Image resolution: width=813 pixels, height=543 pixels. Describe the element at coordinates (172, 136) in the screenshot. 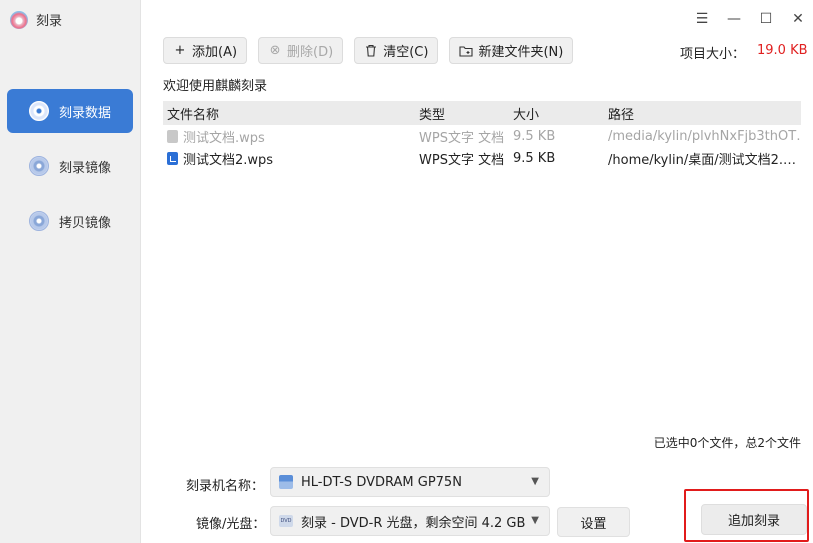

I see `file-icon` at that location.